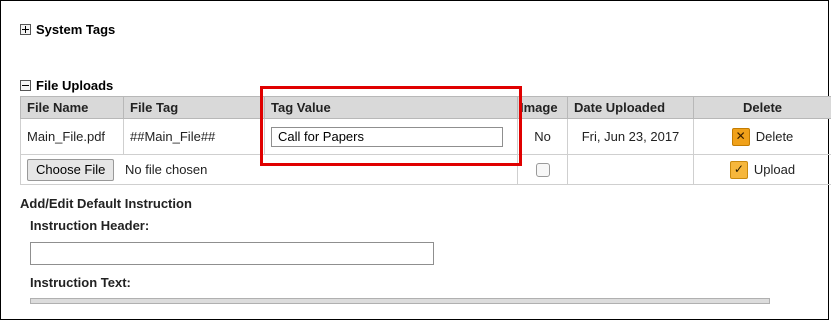 This screenshot has width=831, height=320. Describe the element at coordinates (166, 169) in the screenshot. I see `no-file-chosen-text: No file chosen` at that location.